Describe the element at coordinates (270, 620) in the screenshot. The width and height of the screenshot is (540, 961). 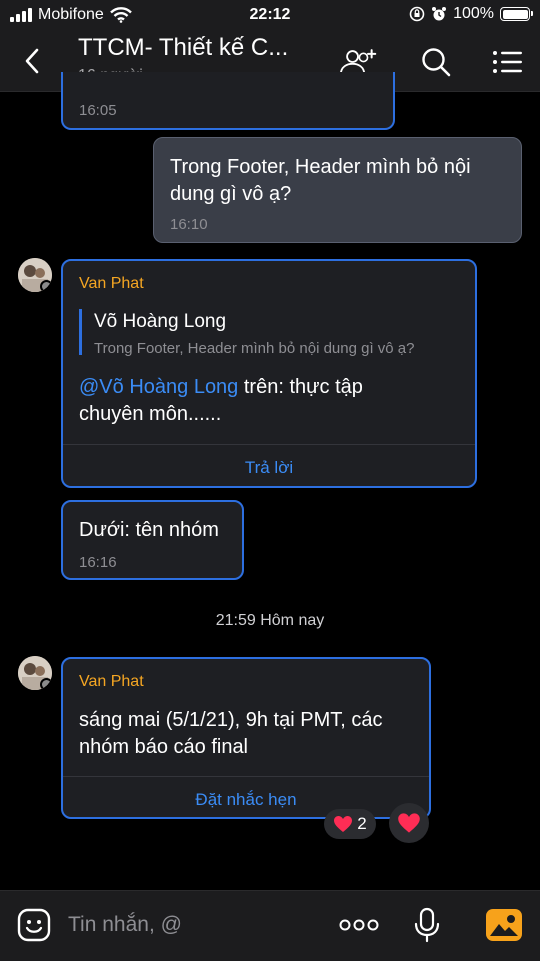
I see `day-separator: 21:59 Hôm nay` at that location.